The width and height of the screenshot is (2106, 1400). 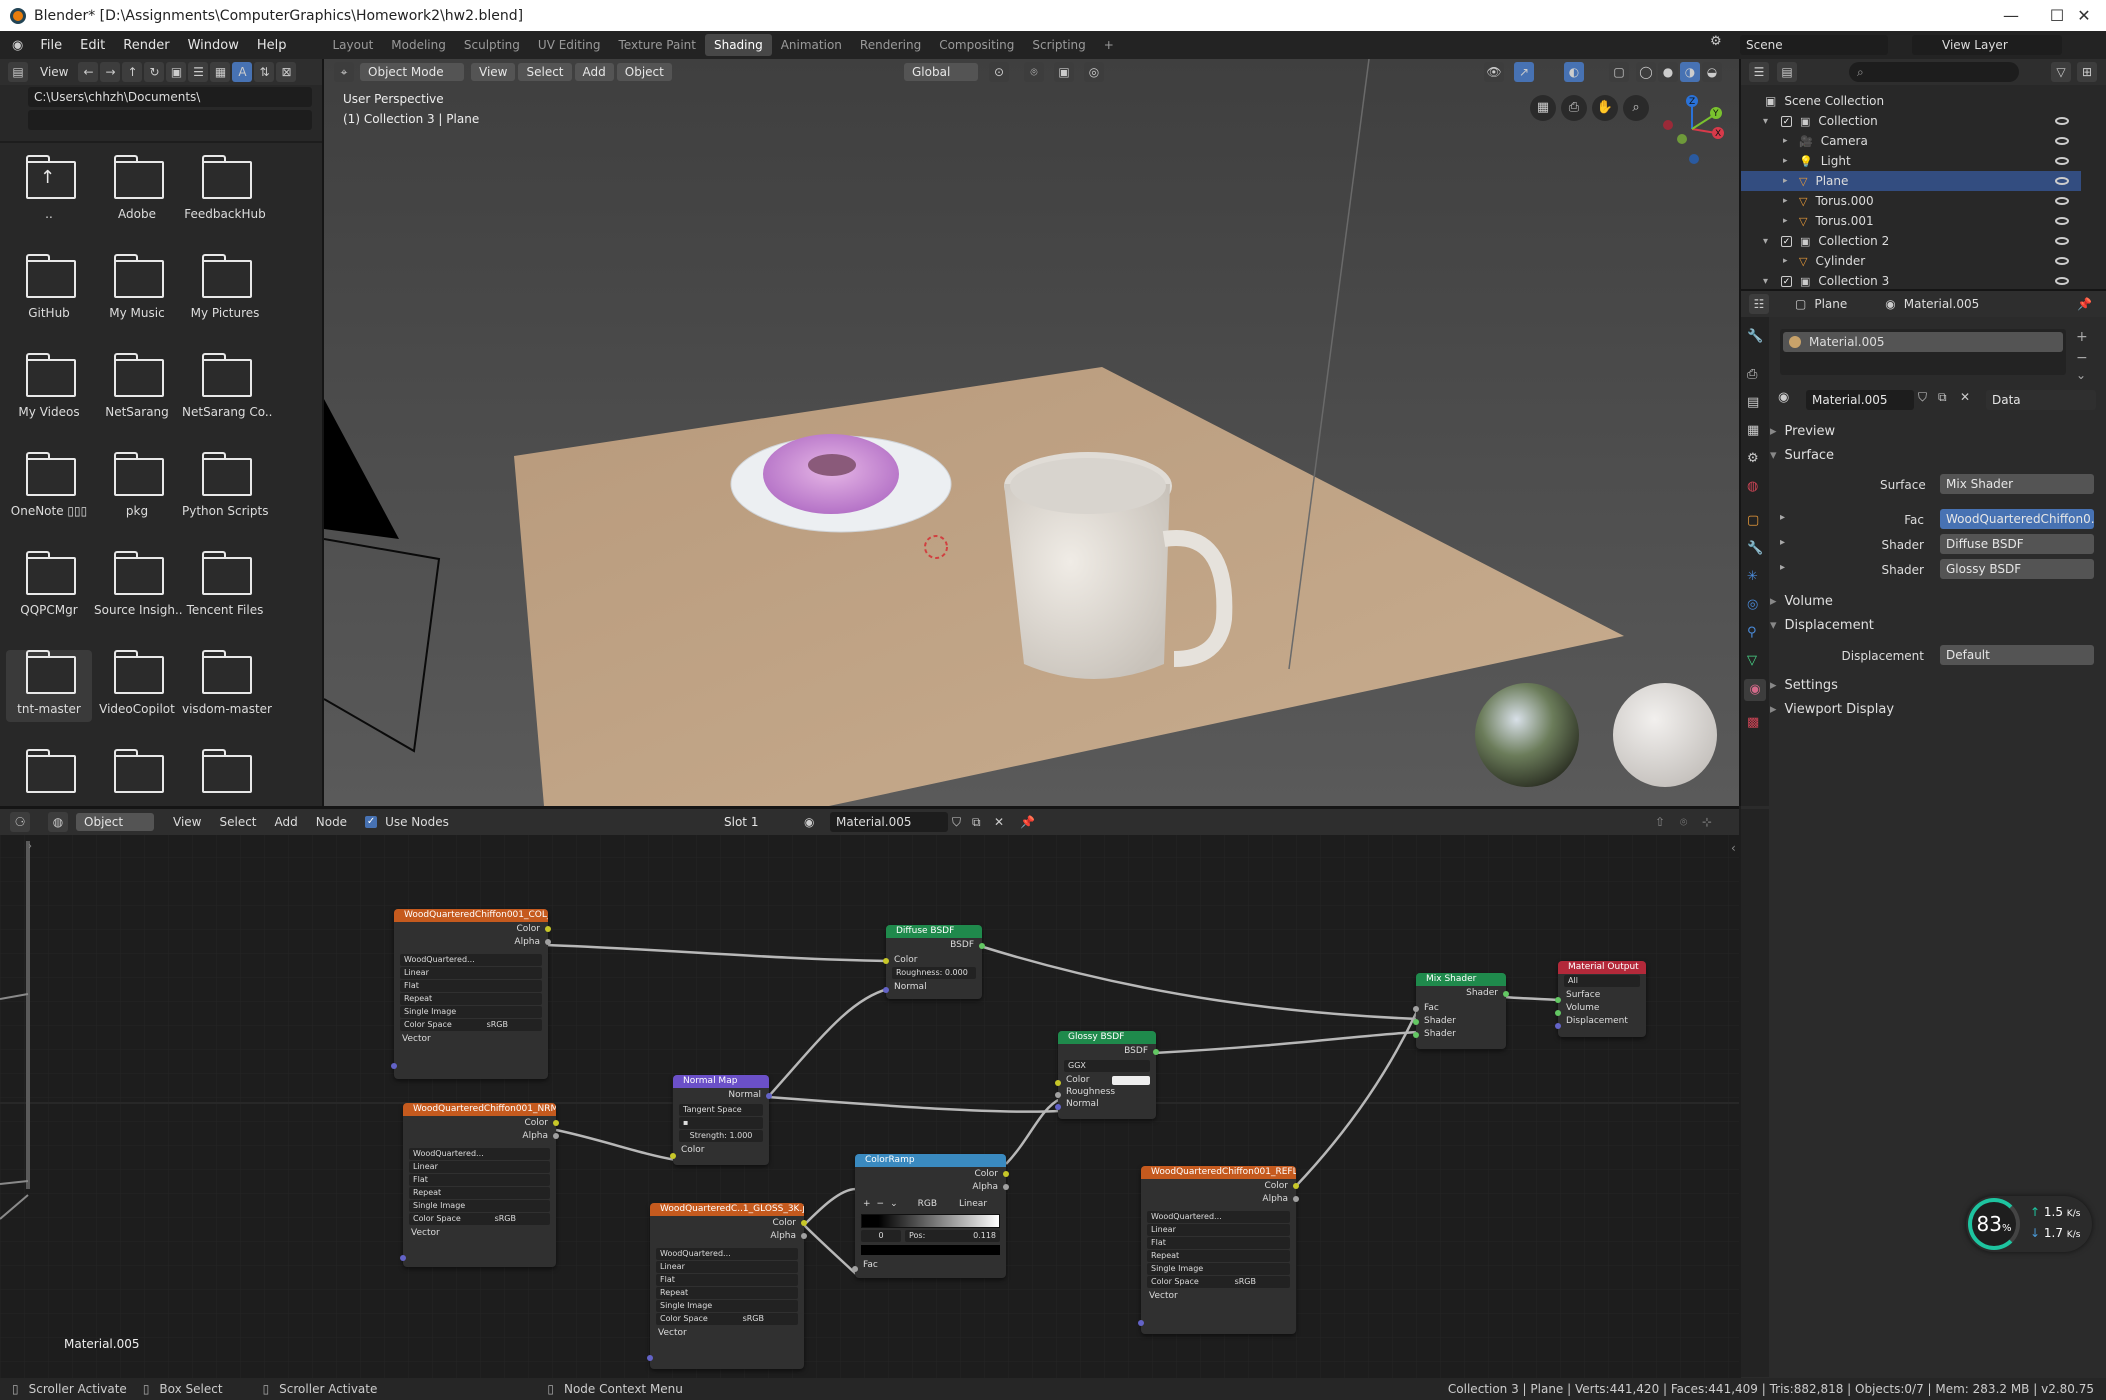 I want to click on wireframe-shading-icon: ◯, so click(x=1646, y=72).